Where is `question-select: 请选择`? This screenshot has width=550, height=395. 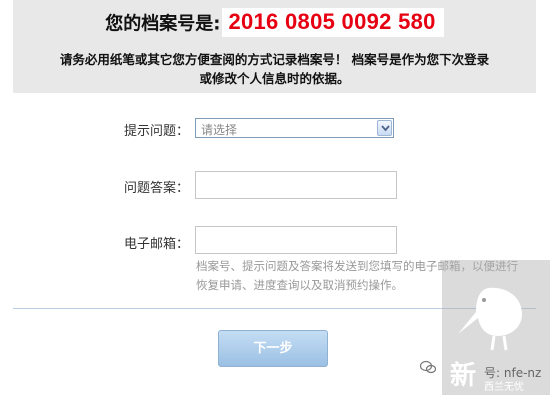 question-select: 请选择 is located at coordinates (294, 128).